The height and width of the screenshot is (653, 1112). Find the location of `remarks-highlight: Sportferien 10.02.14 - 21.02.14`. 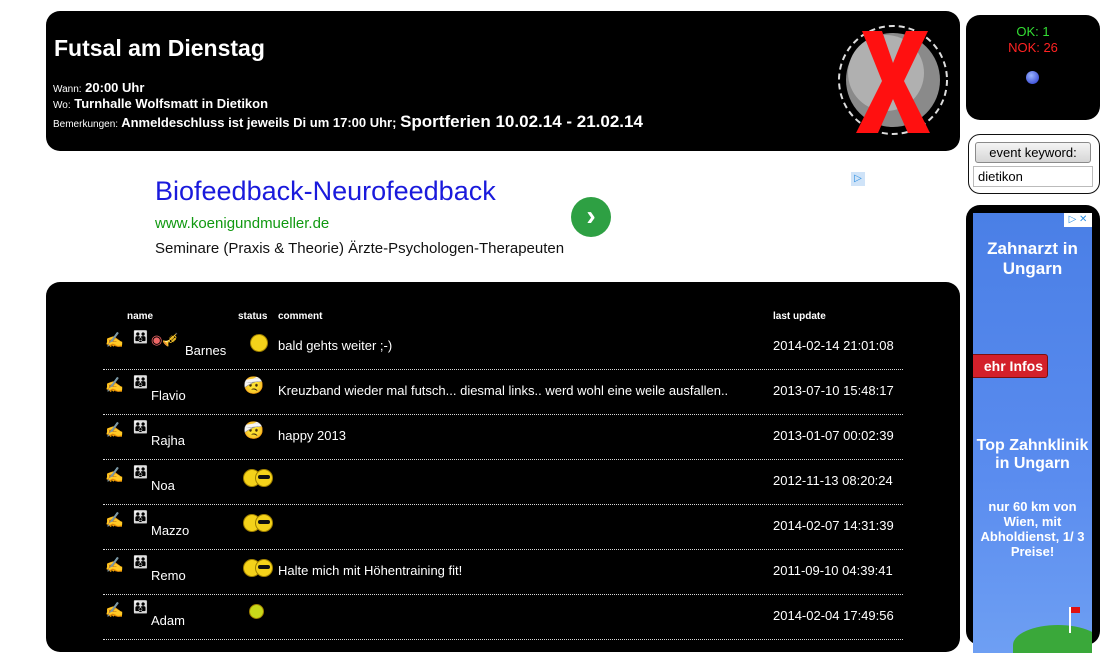

remarks-highlight: Sportferien 10.02.14 - 21.02.14 is located at coordinates (521, 121).